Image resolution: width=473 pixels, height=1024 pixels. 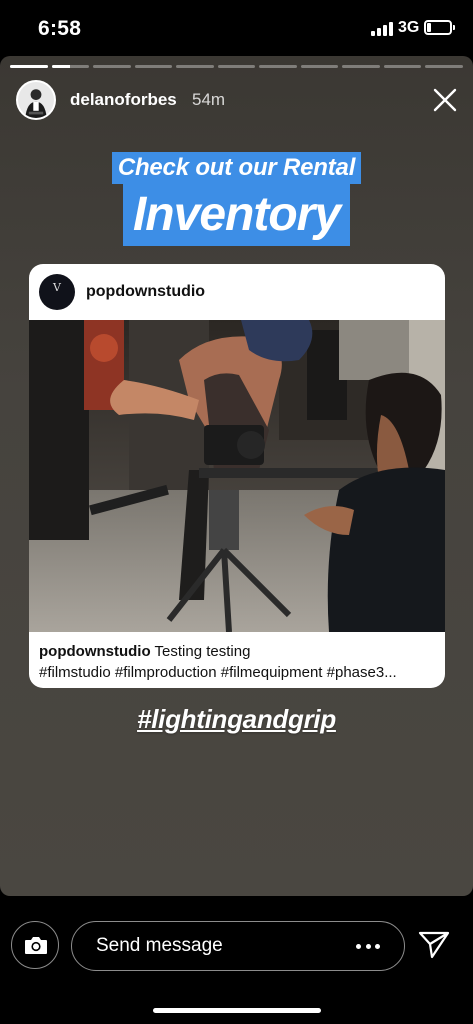 I want to click on direct-send-button, so click(x=434, y=945).